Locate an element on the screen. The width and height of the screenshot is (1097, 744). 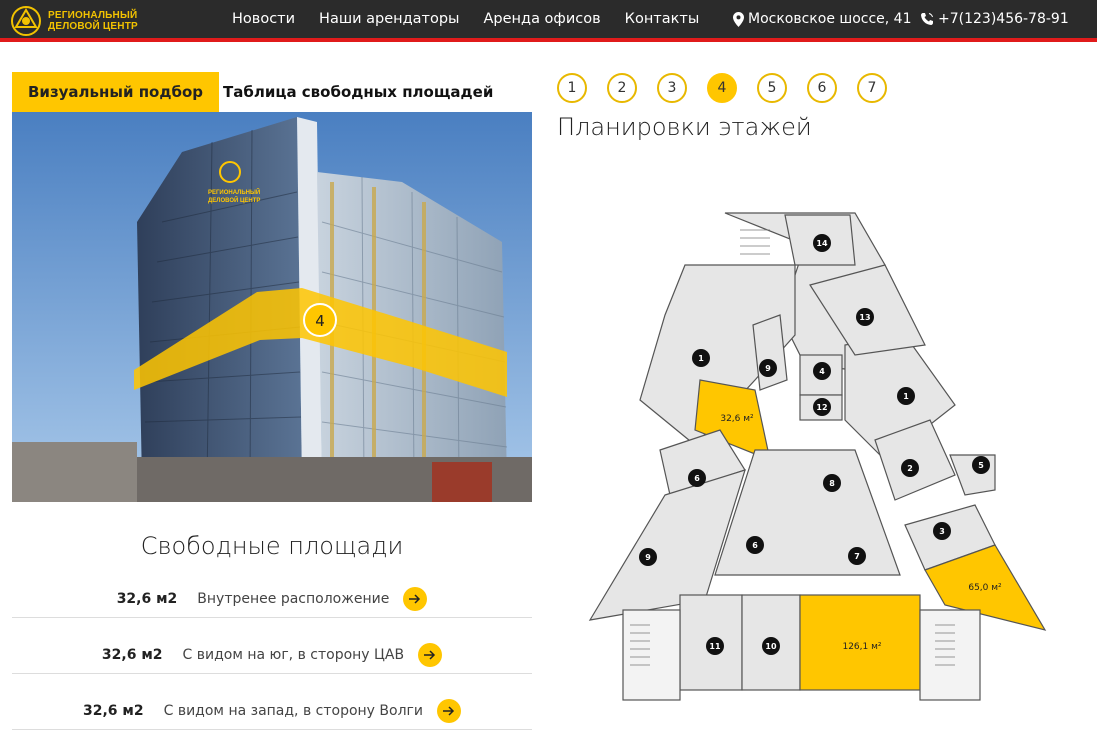
phone-text: +7(123)456-78-91 is located at coordinates (1003, 19).